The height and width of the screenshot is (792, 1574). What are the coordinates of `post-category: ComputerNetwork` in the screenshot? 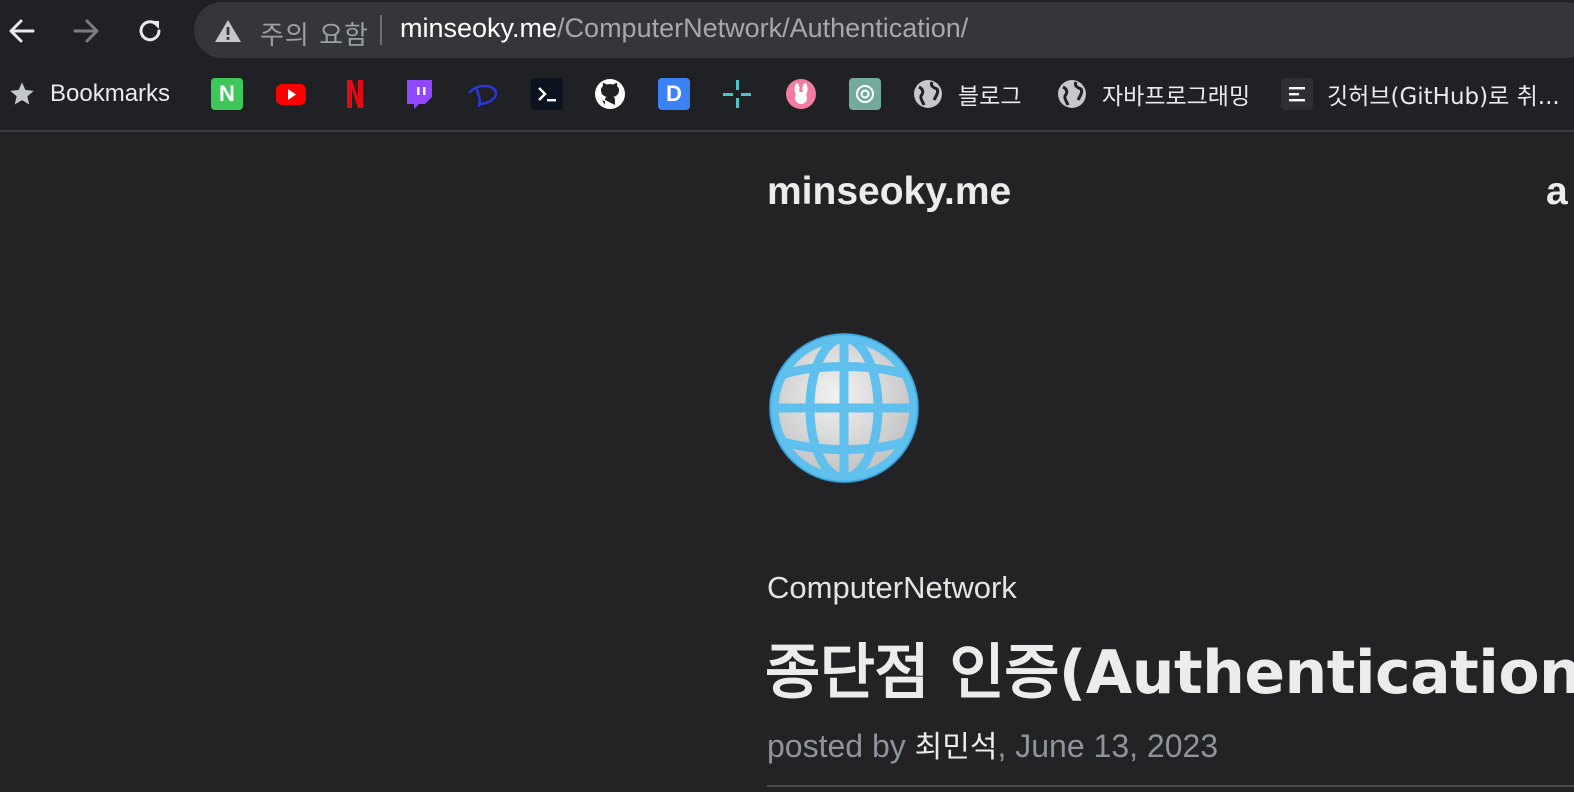 It's located at (892, 588).